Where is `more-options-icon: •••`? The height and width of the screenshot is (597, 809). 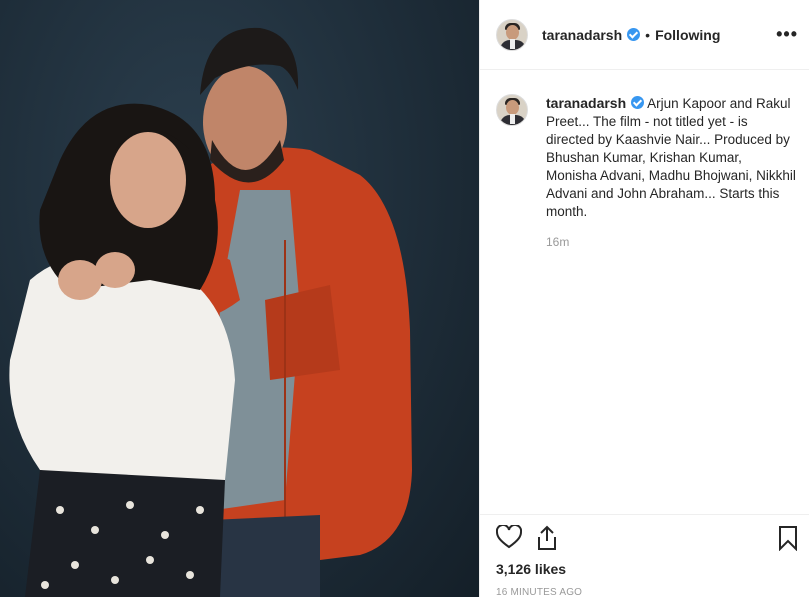 more-options-icon: ••• is located at coordinates (787, 34).